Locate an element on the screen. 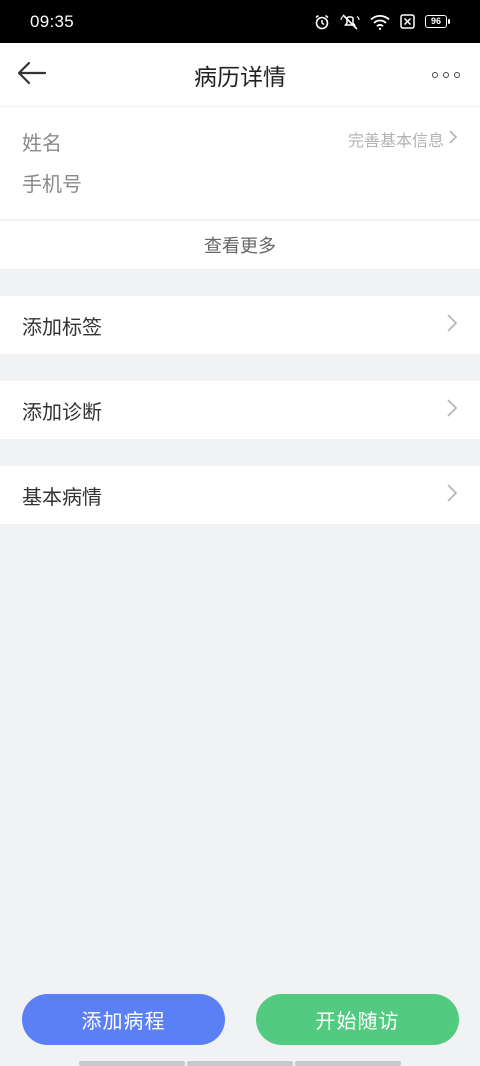  home-indicator is located at coordinates (240, 1063).